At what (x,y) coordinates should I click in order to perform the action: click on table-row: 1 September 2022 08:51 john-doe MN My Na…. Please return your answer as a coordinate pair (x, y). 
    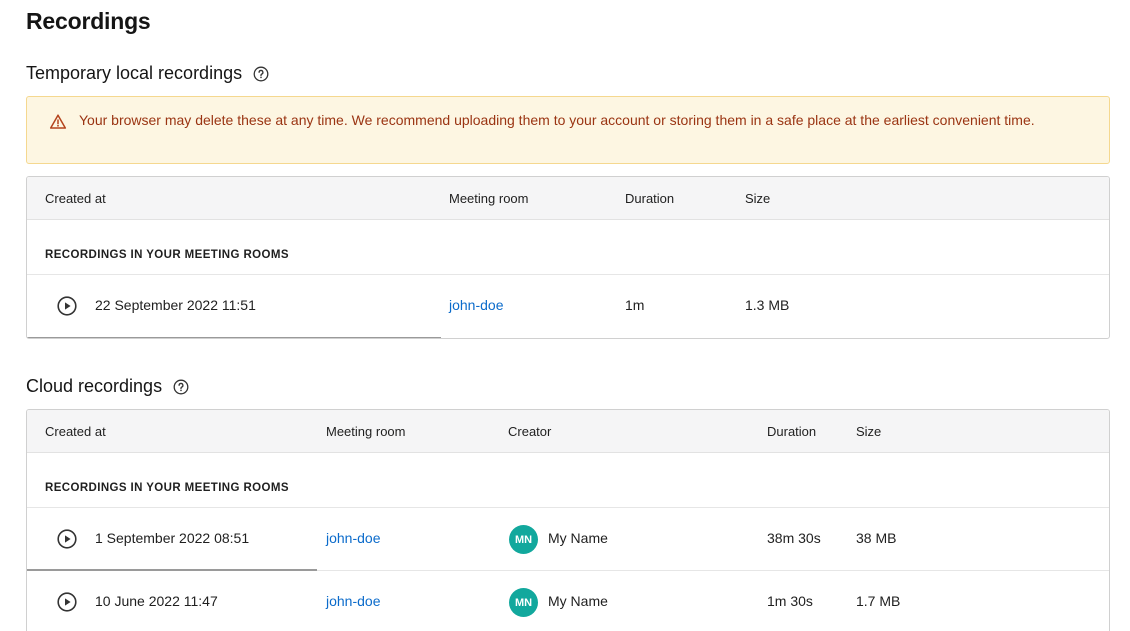
    Looking at the image, I should click on (568, 539).